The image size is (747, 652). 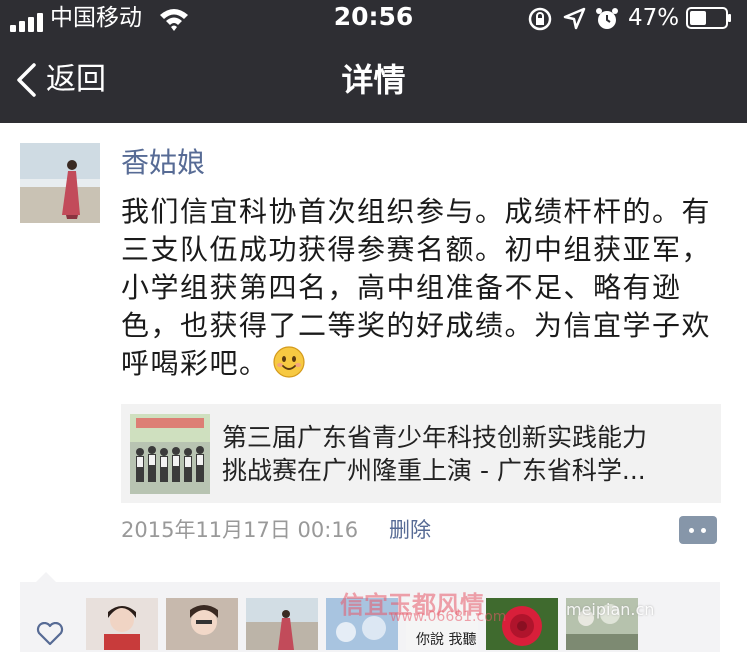 I want to click on link-thumbnail, so click(x=170, y=454).